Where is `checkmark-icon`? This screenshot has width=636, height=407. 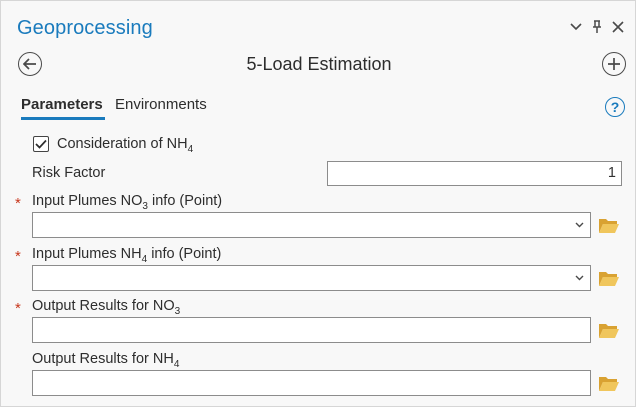
checkmark-icon is located at coordinates (41, 144).